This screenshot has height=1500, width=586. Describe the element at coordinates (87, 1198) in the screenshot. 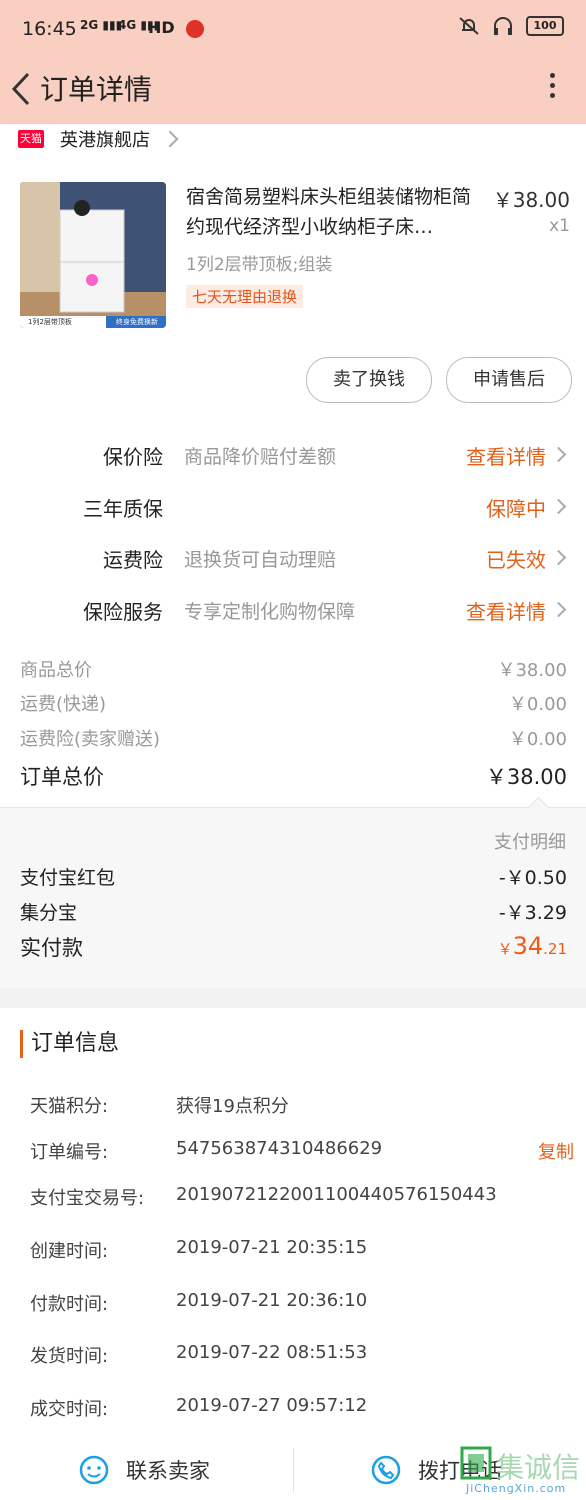

I see `info-label: 支付宝交易号:` at that location.